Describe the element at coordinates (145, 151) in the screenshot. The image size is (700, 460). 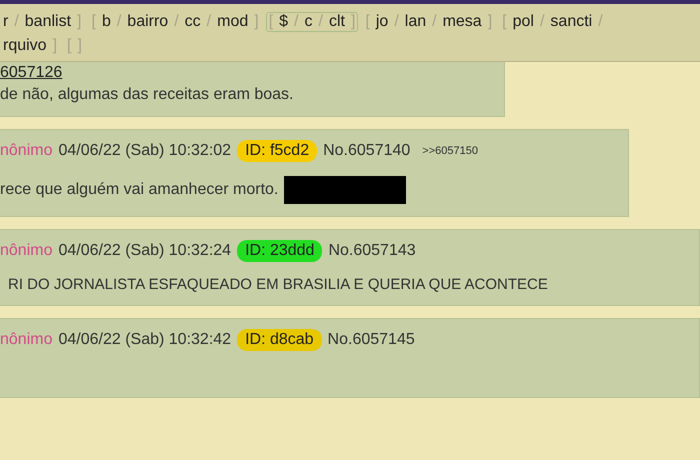
I see `post-date: 04/06/22 (Sab) 10:32:02` at that location.